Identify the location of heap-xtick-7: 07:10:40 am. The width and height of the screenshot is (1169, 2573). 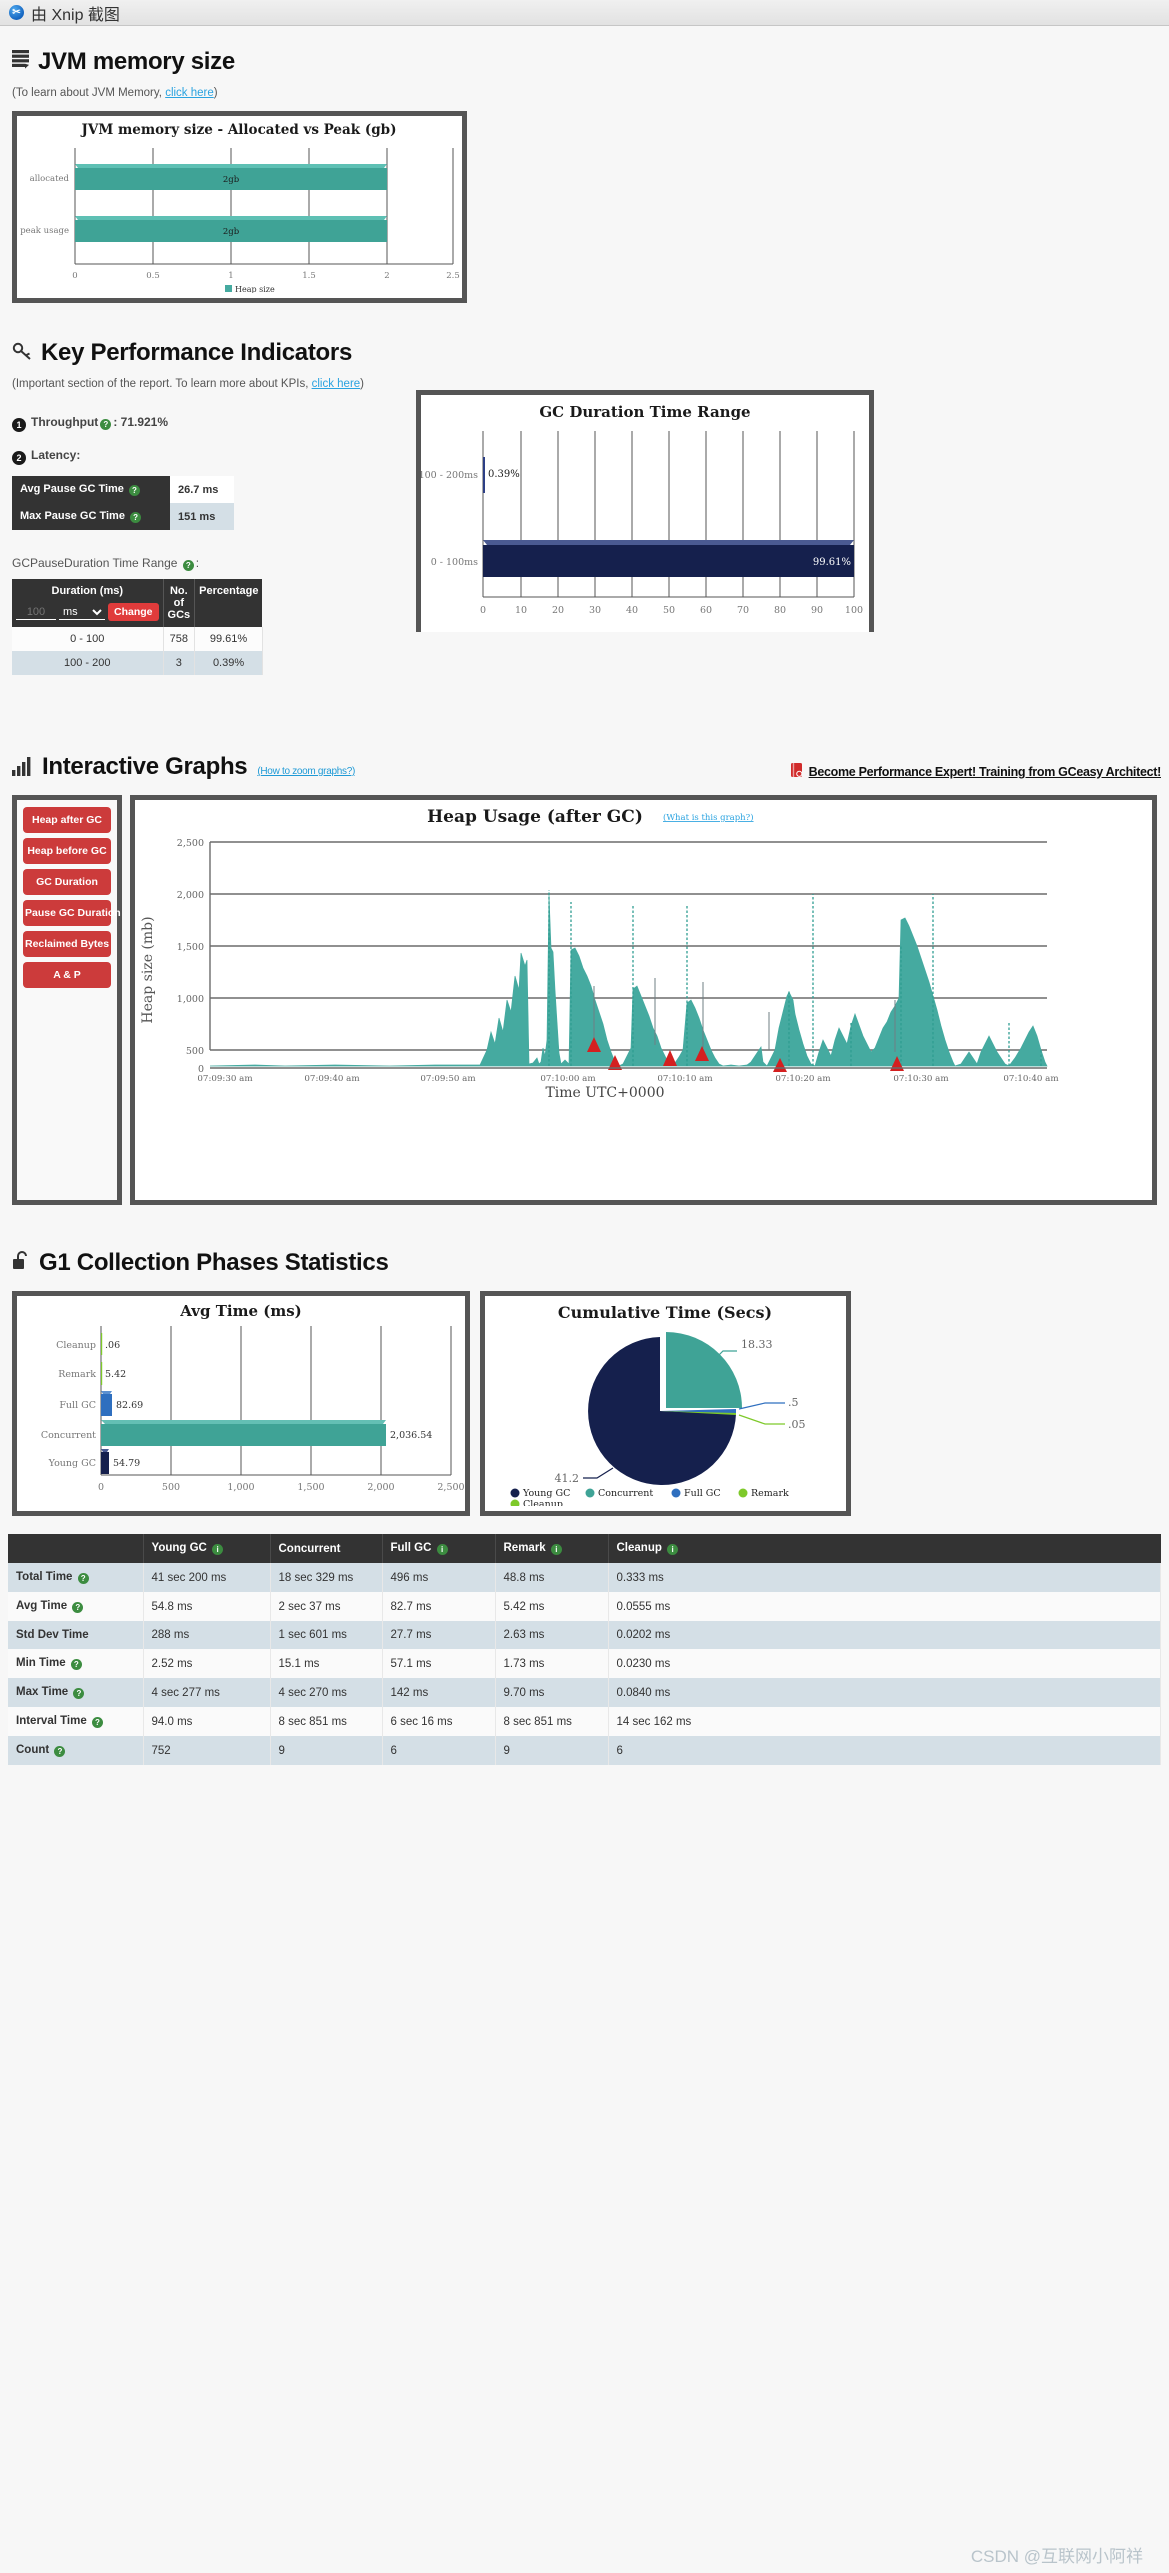
(1030, 1079).